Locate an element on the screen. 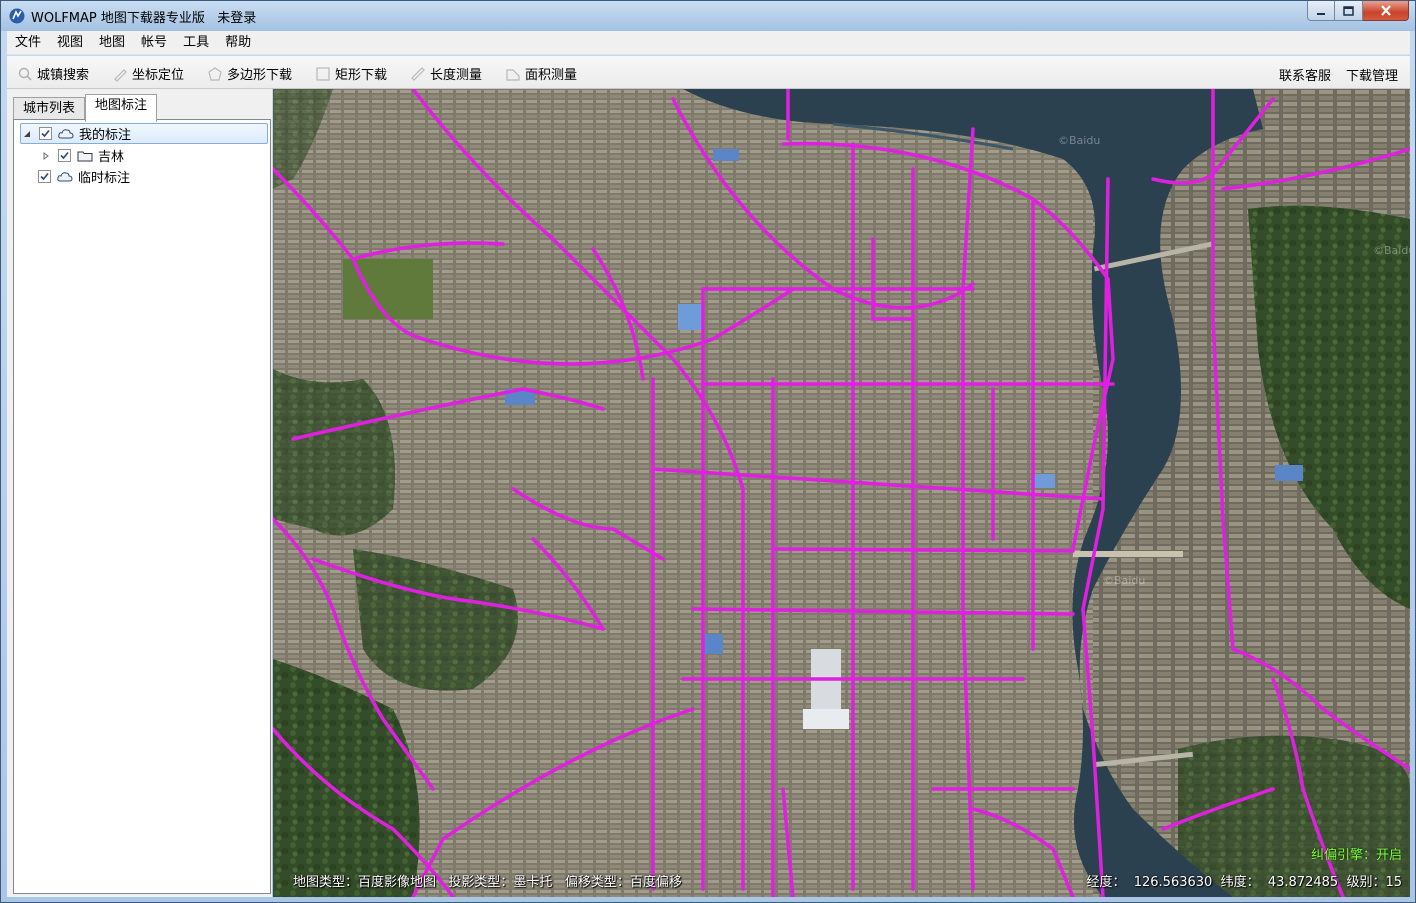  zoom-level-value: 15 is located at coordinates (1393, 882).